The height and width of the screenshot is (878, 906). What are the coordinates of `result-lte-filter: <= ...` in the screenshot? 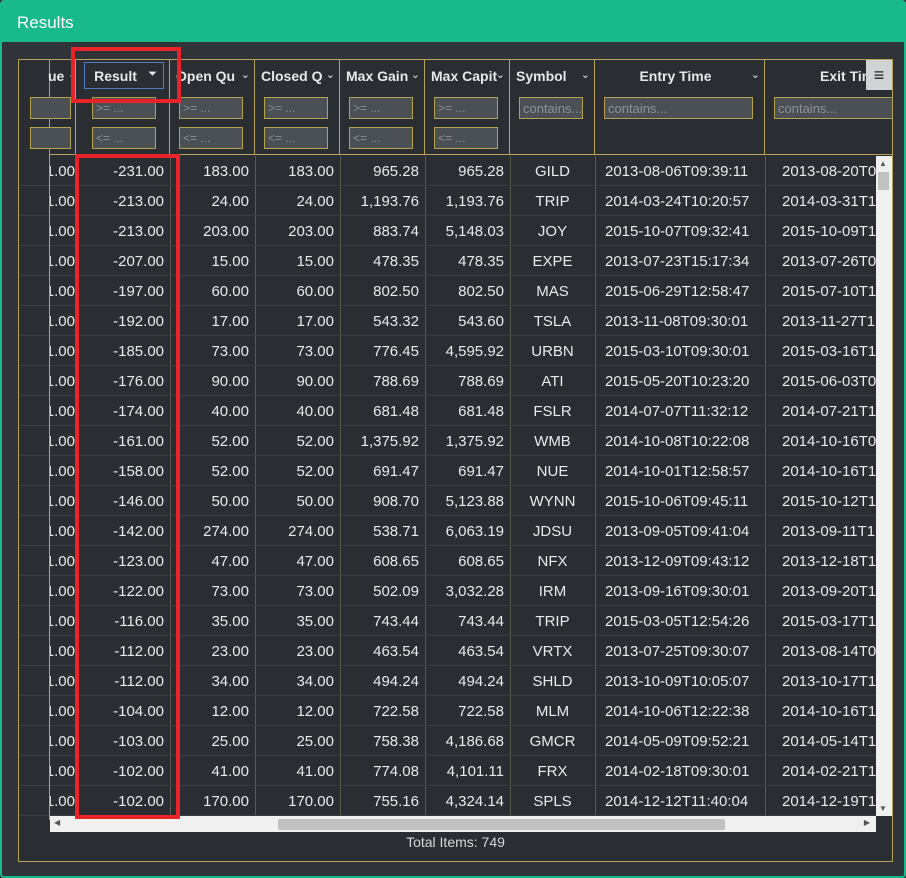 It's located at (124, 138).